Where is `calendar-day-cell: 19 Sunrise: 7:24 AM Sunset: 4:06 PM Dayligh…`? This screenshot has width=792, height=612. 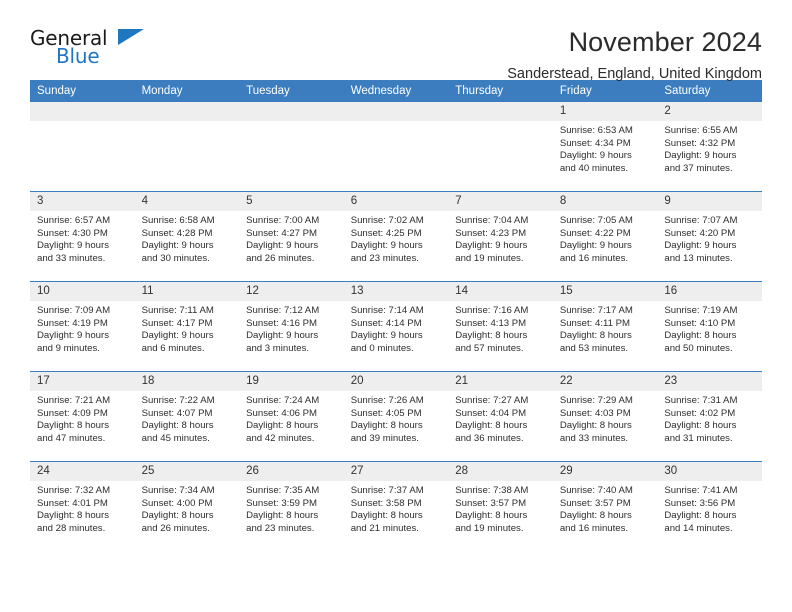 calendar-day-cell: 19 Sunrise: 7:24 AM Sunset: 4:06 PM Dayligh… is located at coordinates (291, 416).